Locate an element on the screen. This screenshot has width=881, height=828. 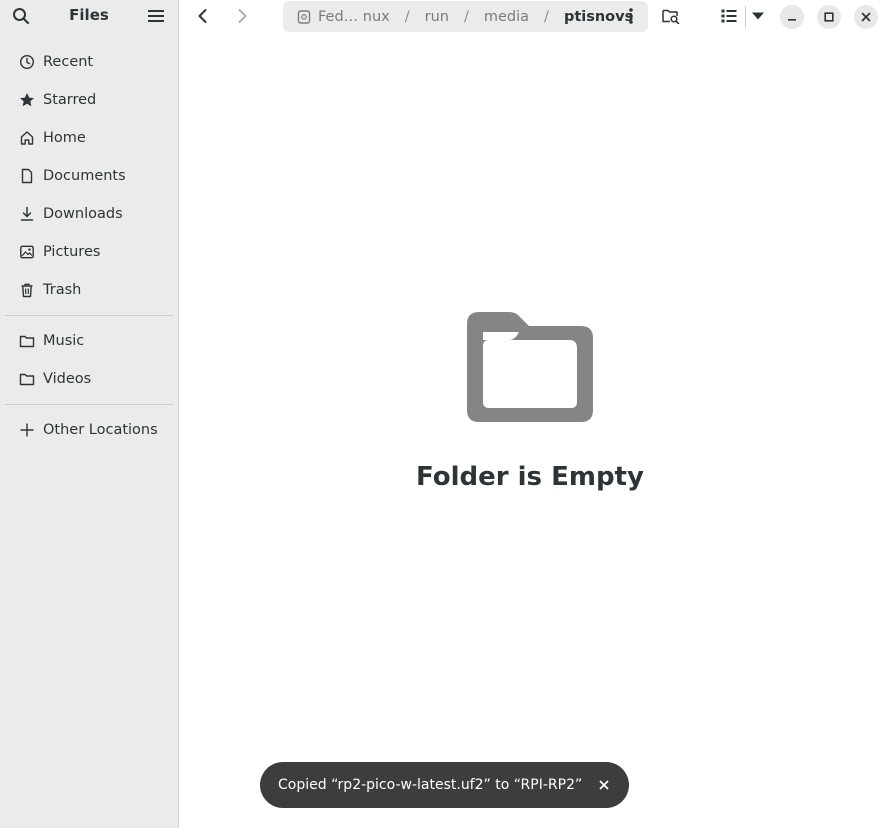
minimize-icon is located at coordinates (792, 20).